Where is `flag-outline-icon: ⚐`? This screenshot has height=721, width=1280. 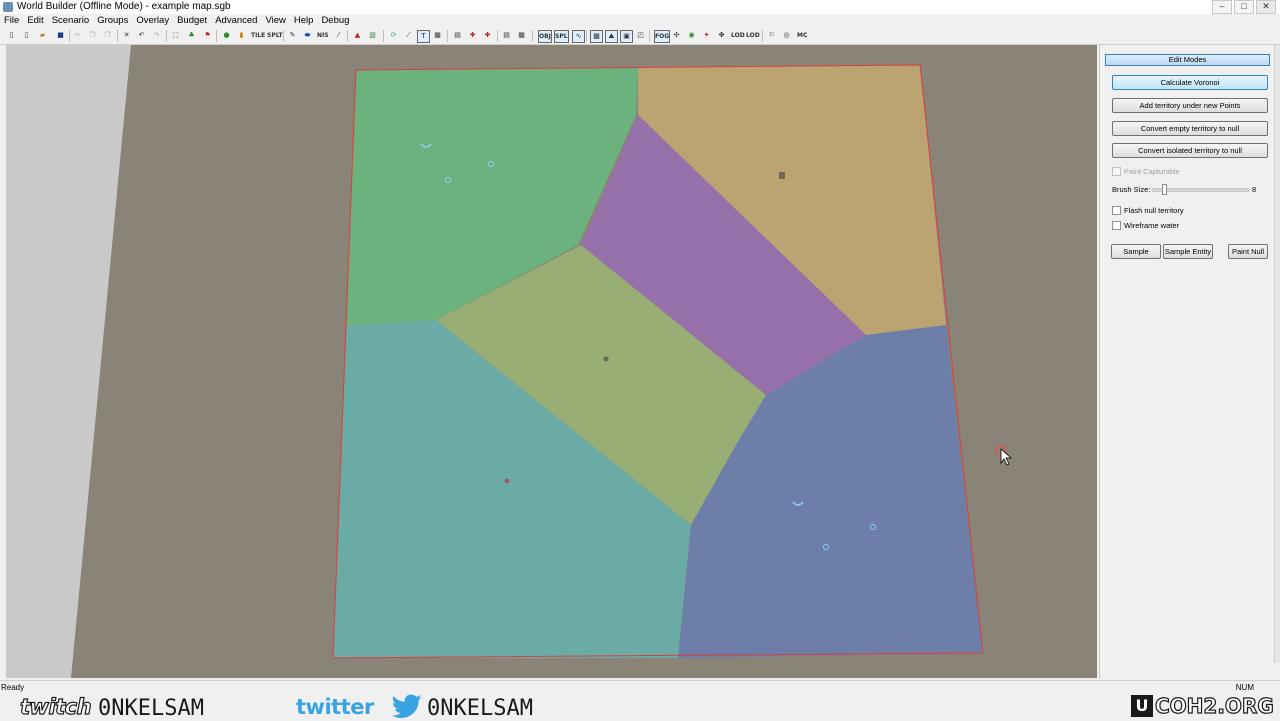 flag-outline-icon: ⚐ is located at coordinates (771, 35).